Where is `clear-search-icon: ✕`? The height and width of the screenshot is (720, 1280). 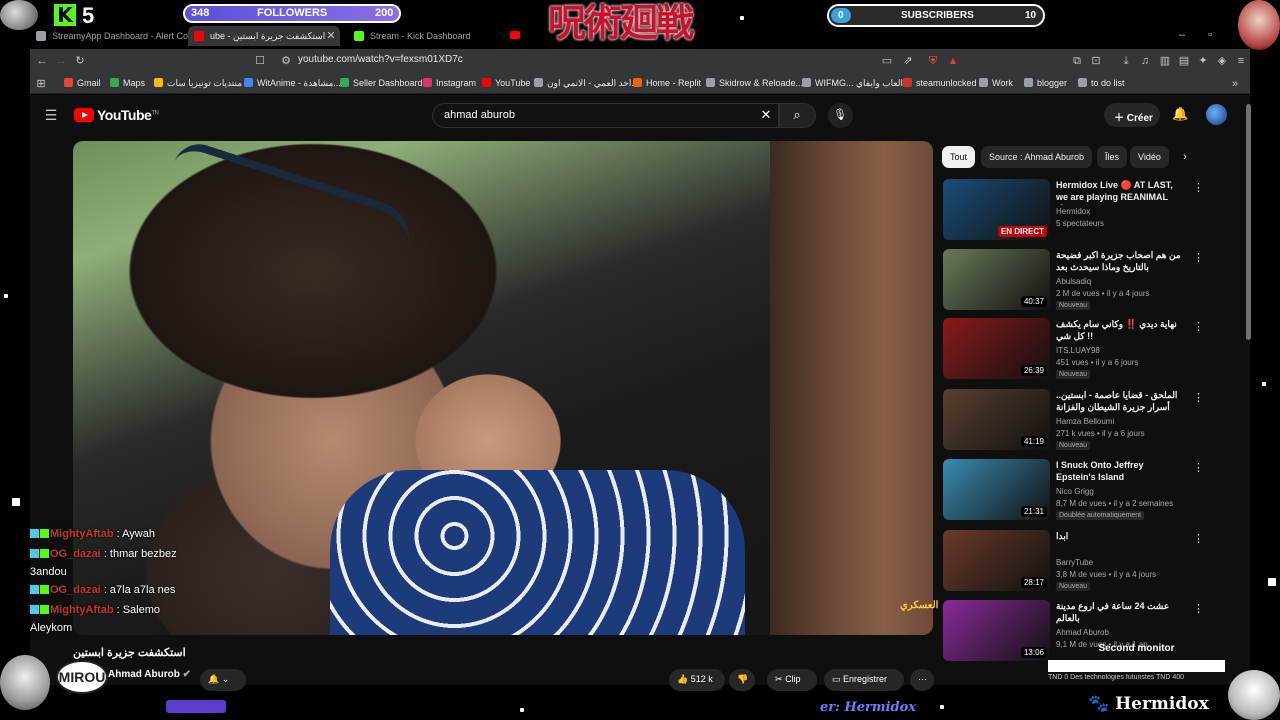 clear-search-icon: ✕ is located at coordinates (766, 115).